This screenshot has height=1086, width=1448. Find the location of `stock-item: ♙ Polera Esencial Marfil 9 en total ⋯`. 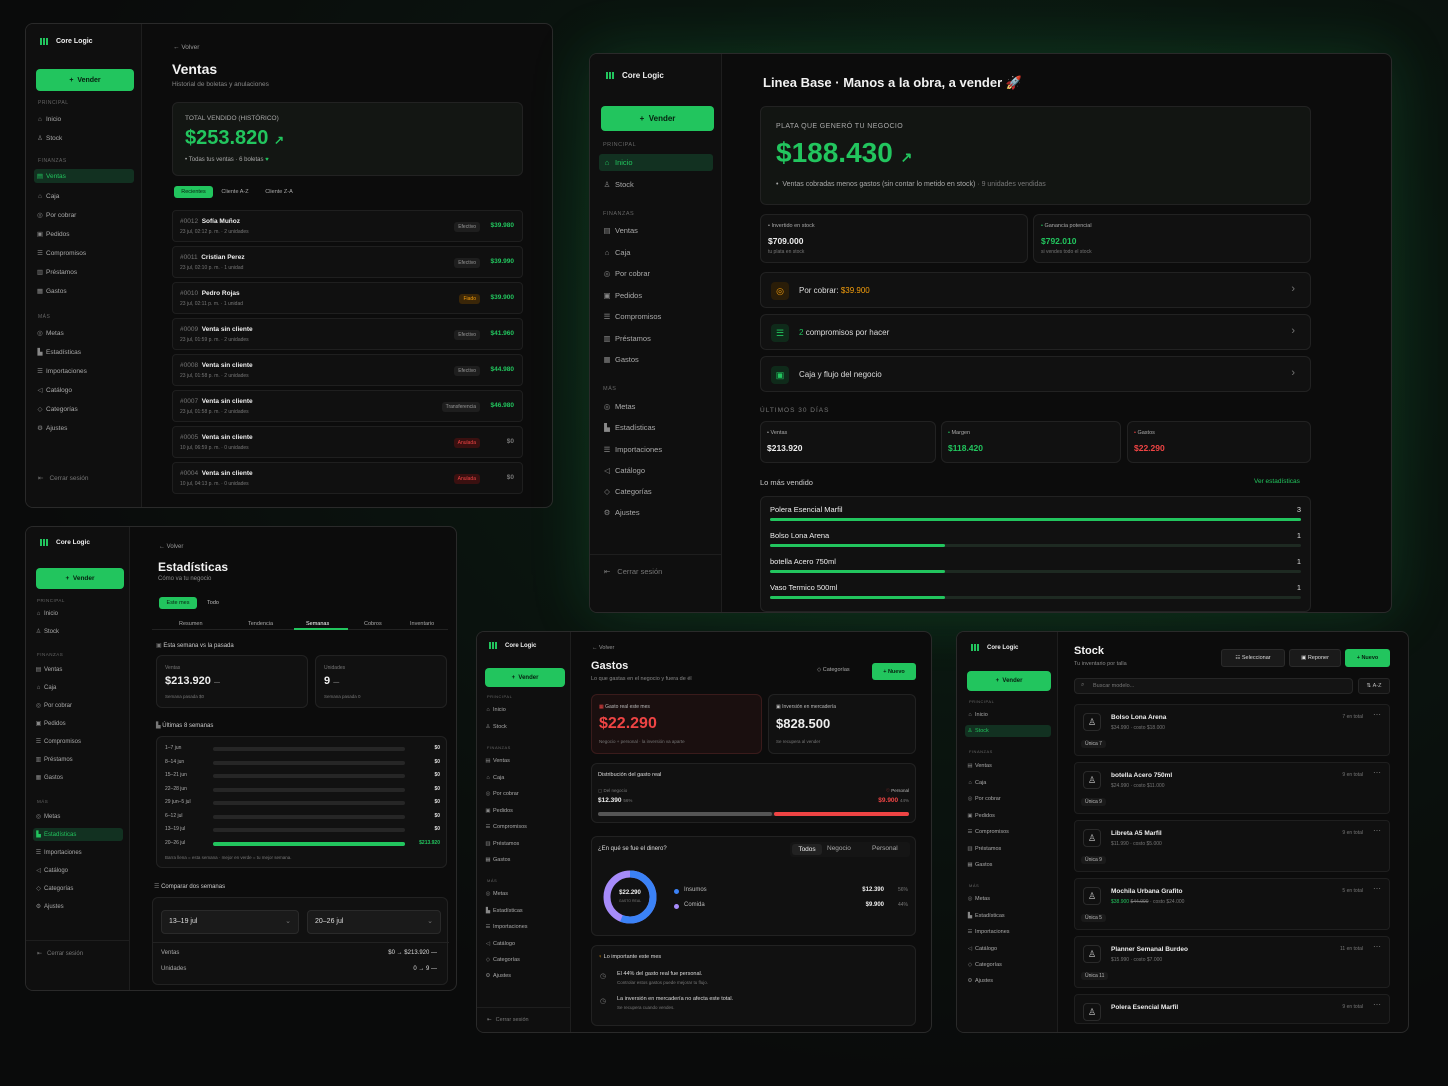

stock-item: ♙ Polera Esencial Marfil 9 en total ⋯ is located at coordinates (1232, 1009).